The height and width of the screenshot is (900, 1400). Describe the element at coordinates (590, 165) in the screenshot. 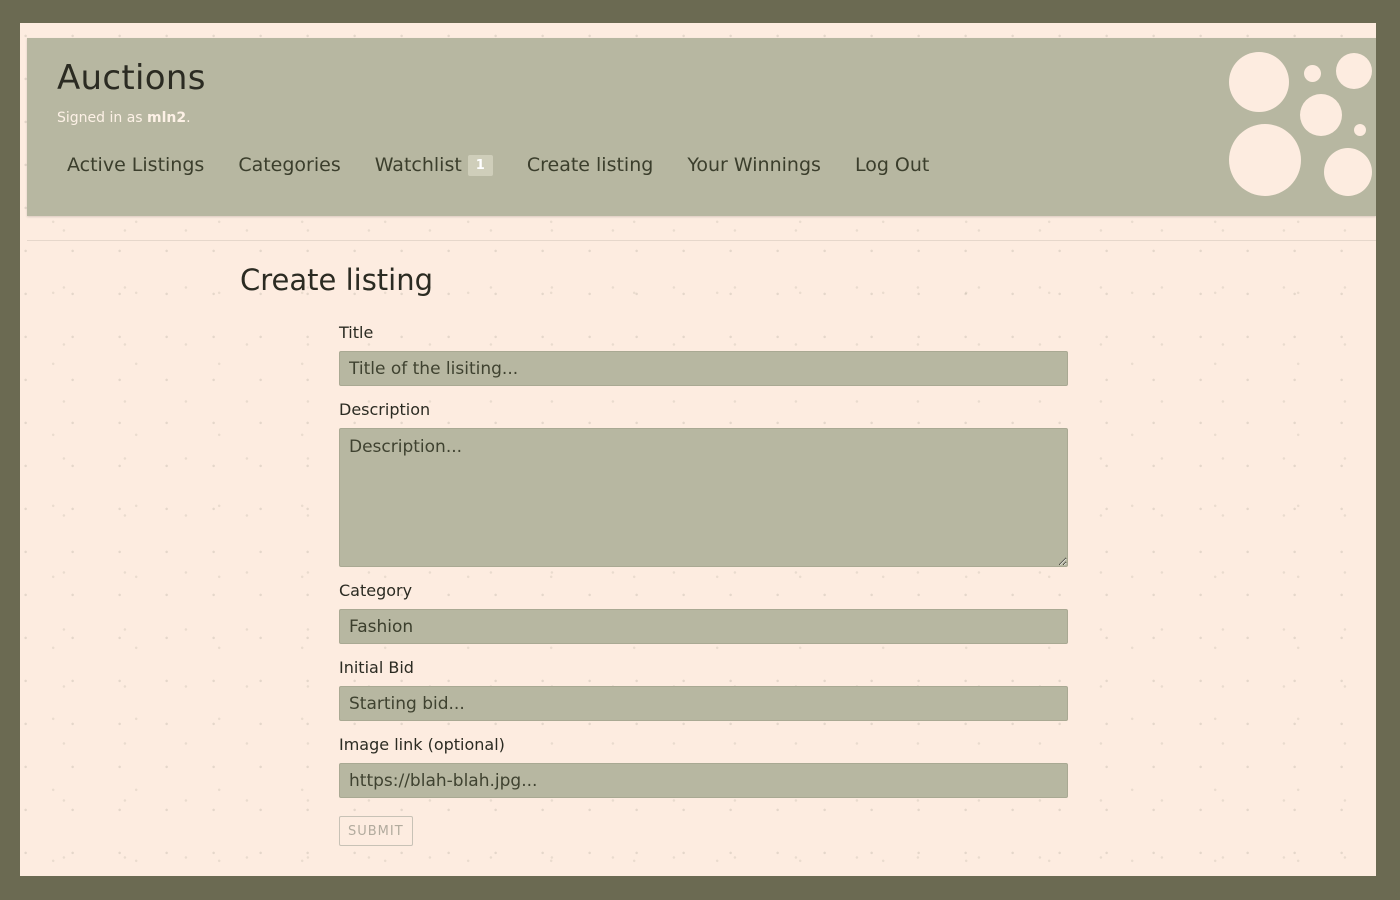

I see `nav-create-listing: Create listing` at that location.